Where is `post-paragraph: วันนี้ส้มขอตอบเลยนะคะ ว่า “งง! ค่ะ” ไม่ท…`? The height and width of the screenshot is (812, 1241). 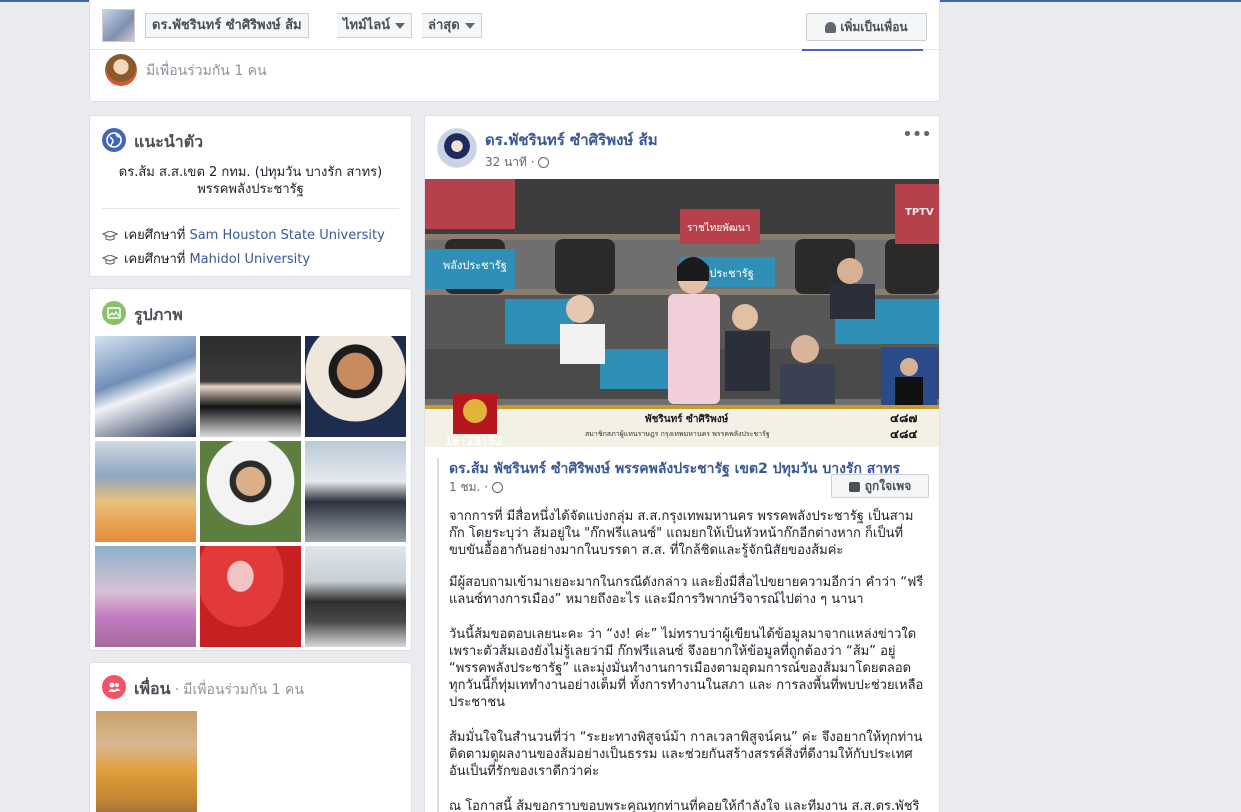
post-paragraph: วันนี้ส้มขอตอบเลยนะคะ ว่า “งง! ค่ะ” ไม่ท… is located at coordinates (686, 668).